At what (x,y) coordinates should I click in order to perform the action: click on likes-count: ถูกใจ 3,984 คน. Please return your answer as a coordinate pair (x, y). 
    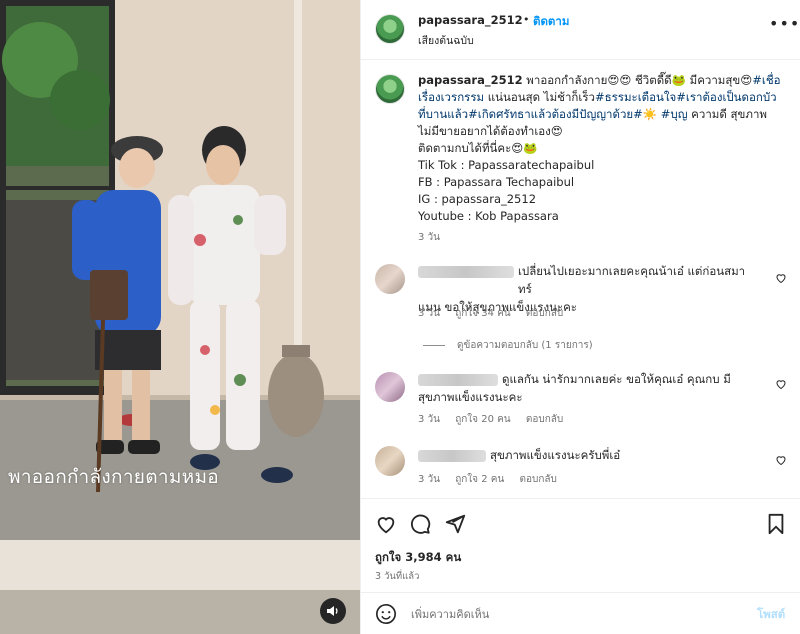
    Looking at the image, I should click on (418, 558).